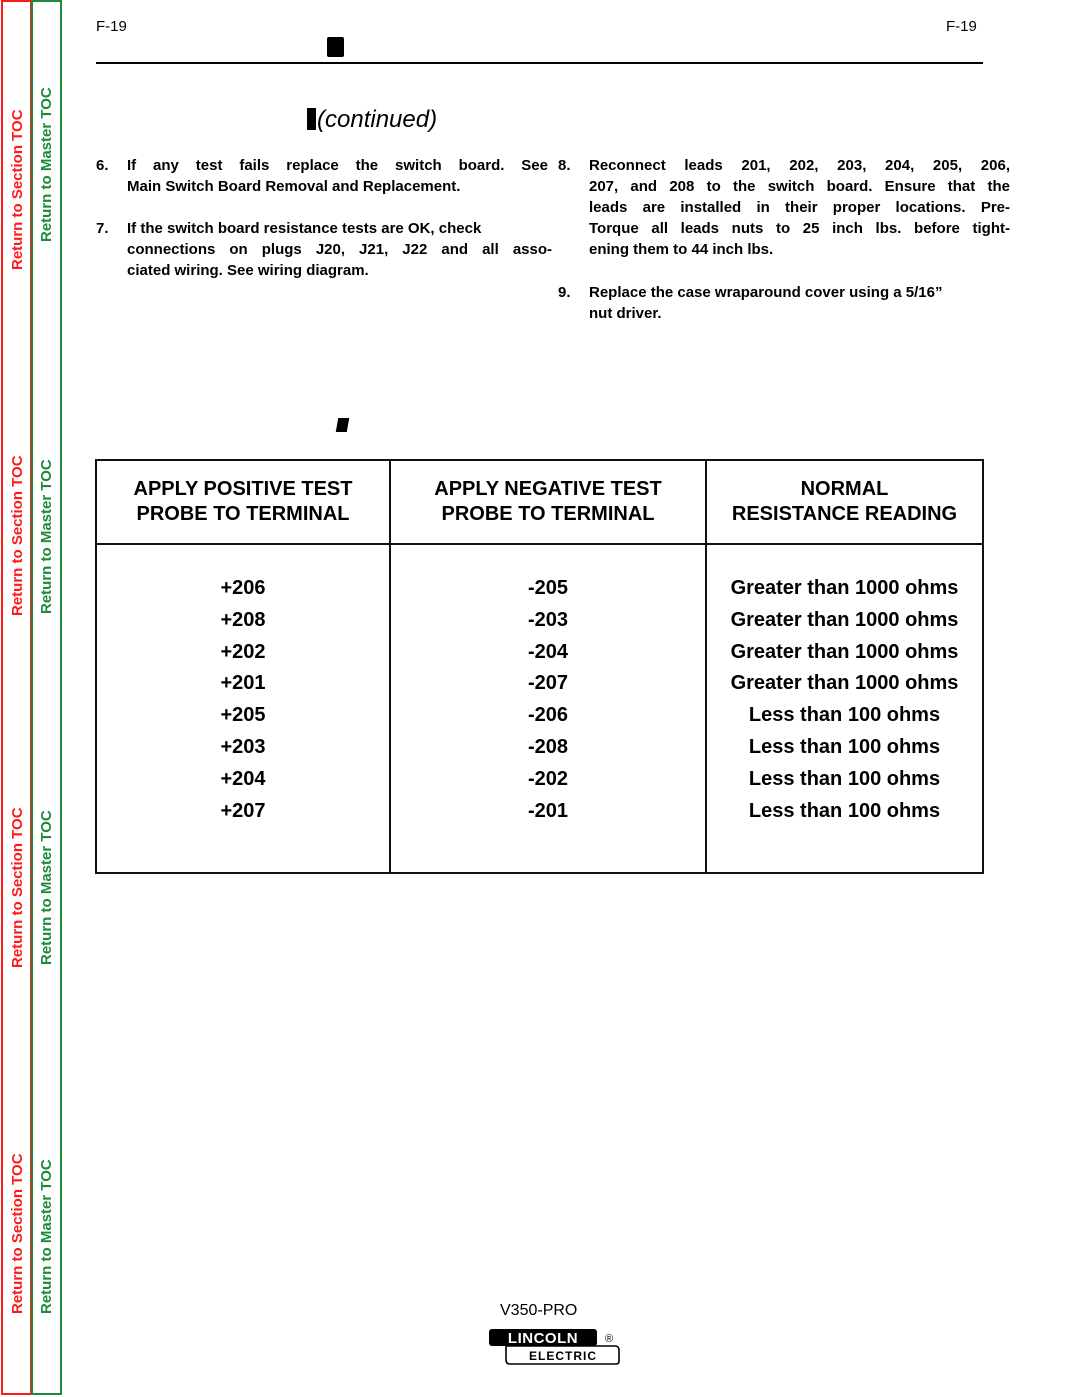  Describe the element at coordinates (548, 715) in the screenshot. I see `negative-terminal-cell: -206` at that location.